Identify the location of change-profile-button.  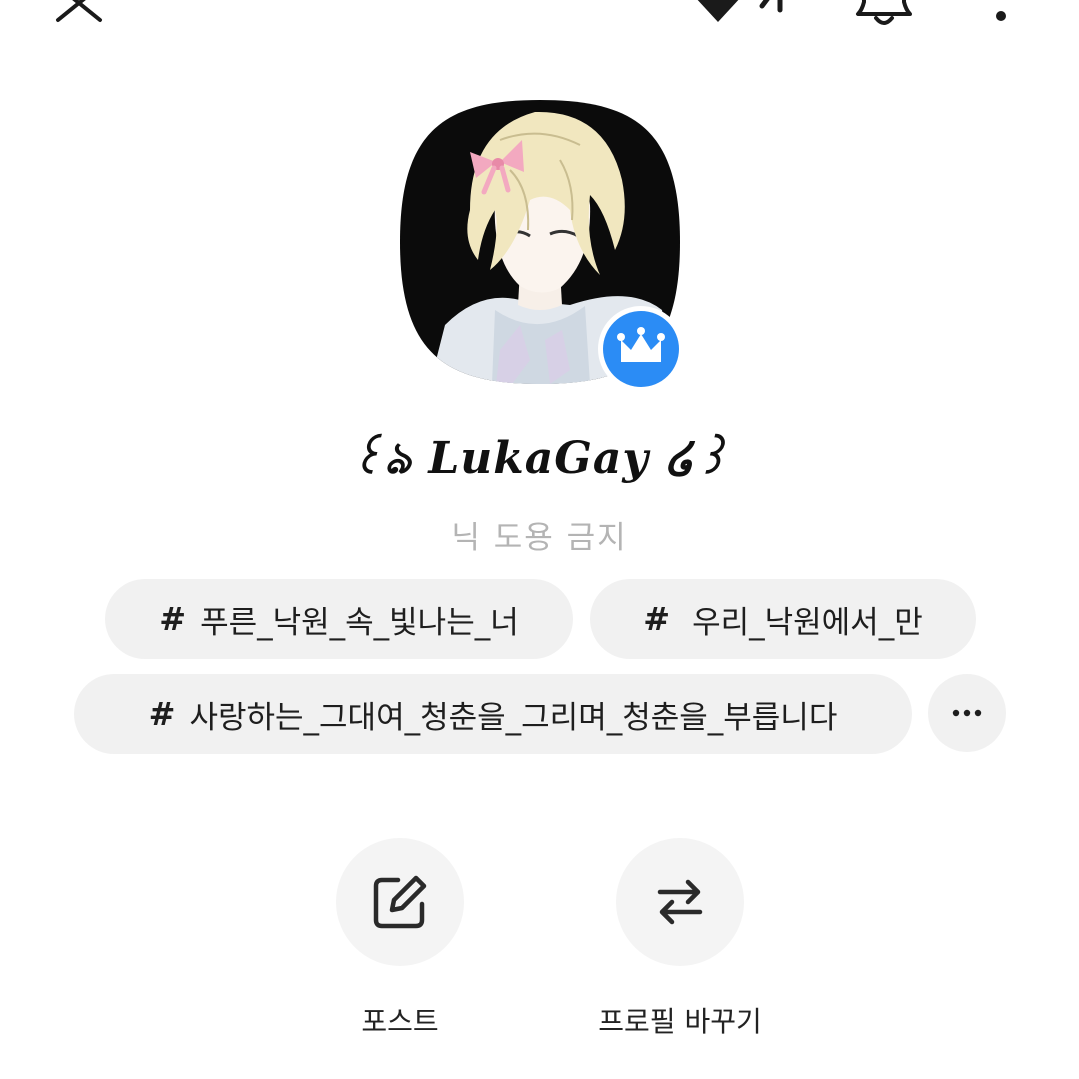
(680, 902).